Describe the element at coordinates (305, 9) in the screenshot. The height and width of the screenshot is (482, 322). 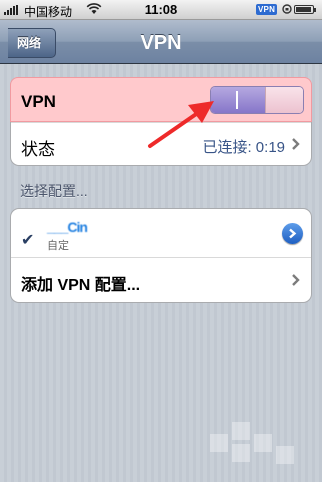
I see `battery-icon` at that location.